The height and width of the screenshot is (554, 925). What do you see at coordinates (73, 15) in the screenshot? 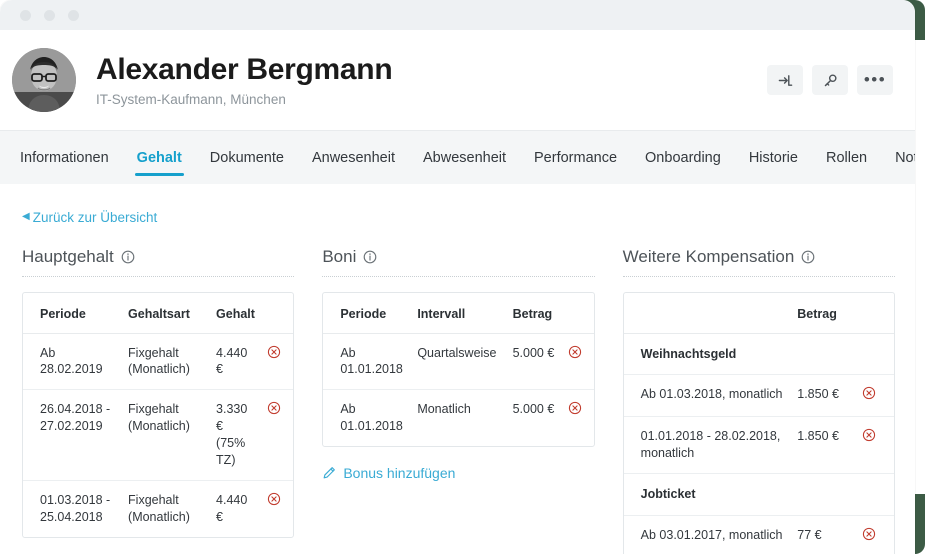
I see `window-maximize-dot` at bounding box center [73, 15].